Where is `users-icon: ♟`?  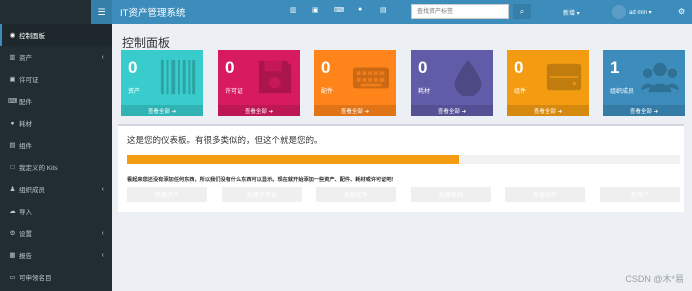
users-icon: ♟ is located at coordinates (12, 189).